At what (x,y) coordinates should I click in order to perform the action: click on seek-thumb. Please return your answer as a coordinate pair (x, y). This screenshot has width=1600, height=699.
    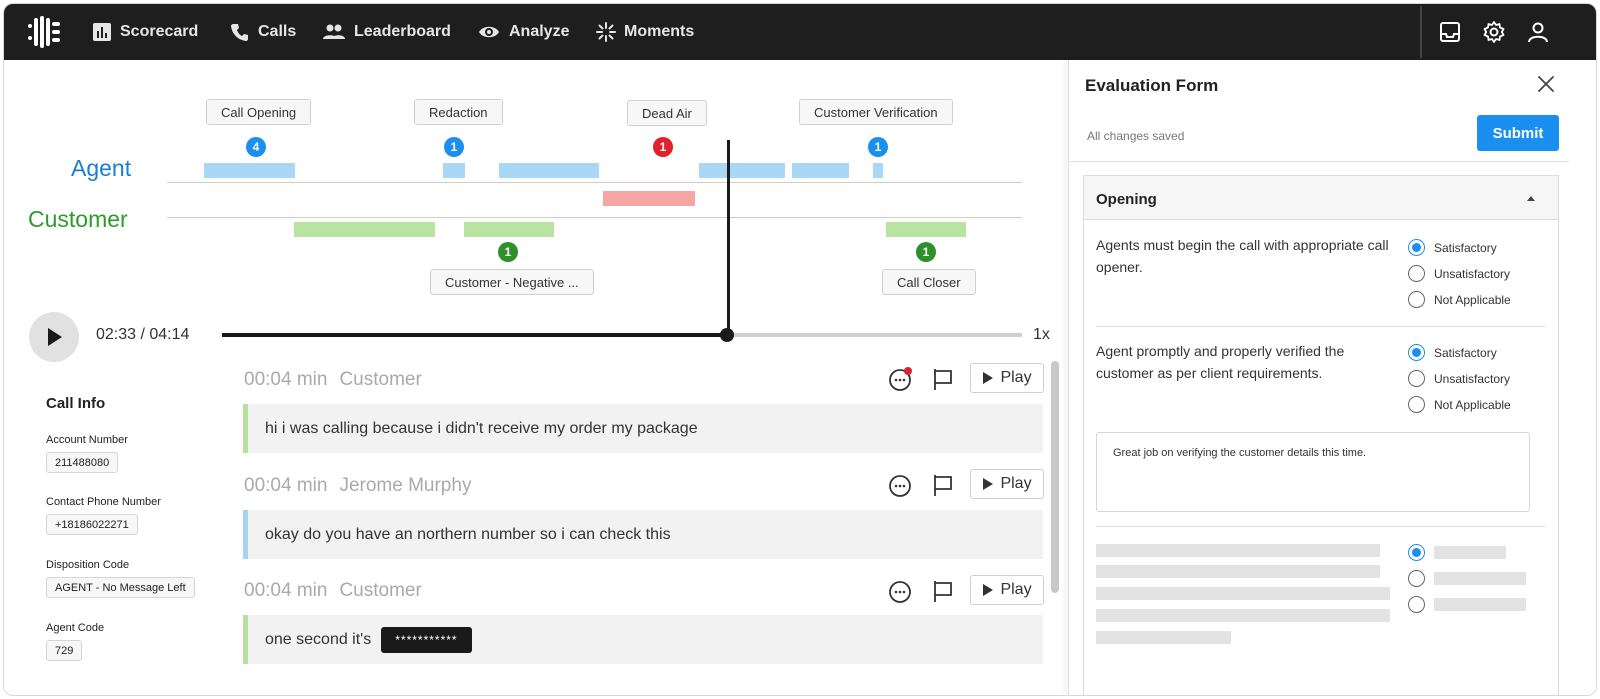
    Looking at the image, I should click on (727, 335).